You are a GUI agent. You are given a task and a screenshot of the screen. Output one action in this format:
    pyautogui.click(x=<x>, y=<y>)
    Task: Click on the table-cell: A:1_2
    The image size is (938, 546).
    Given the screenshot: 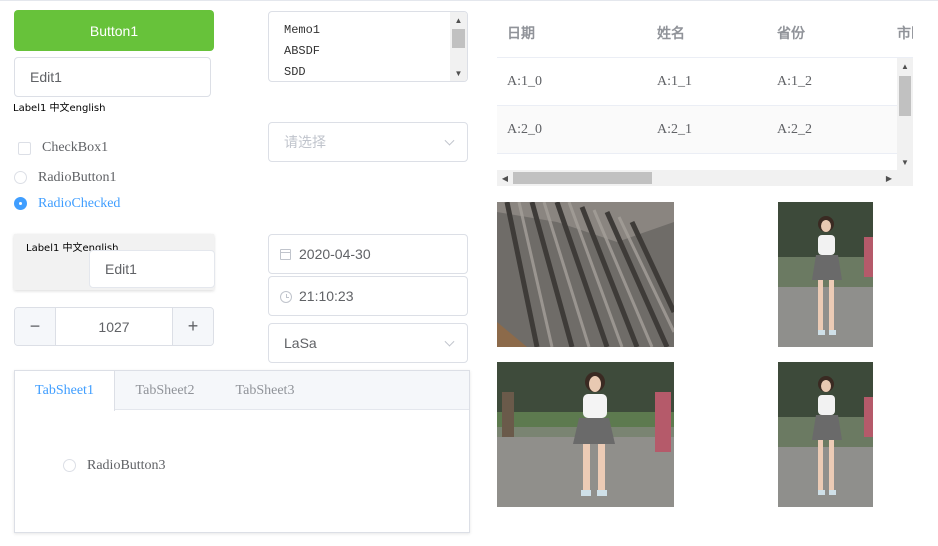 What is the action you would take?
    pyautogui.click(x=794, y=81)
    